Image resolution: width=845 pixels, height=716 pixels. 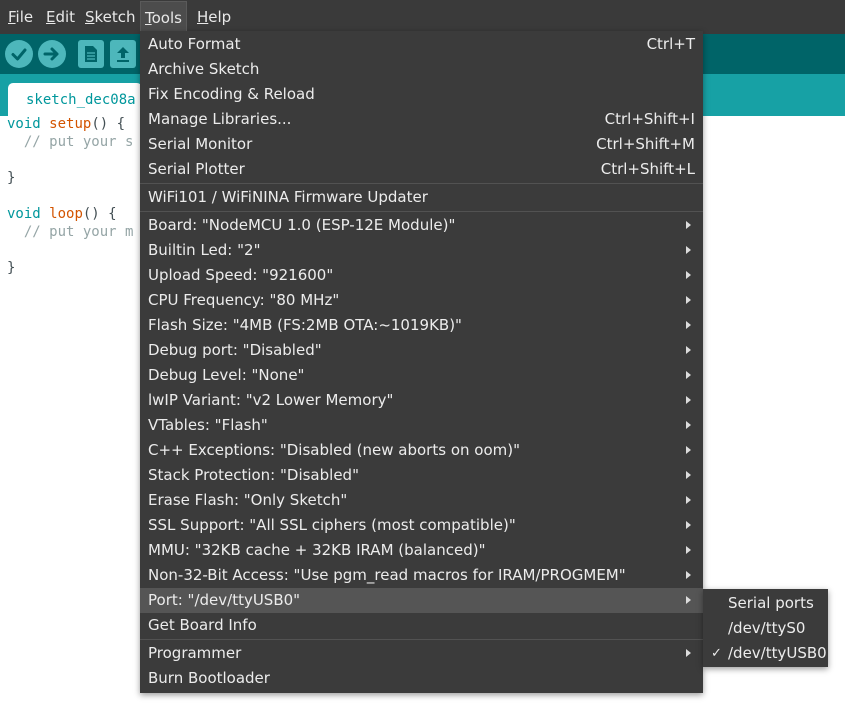 I want to click on check-icon: ✓, so click(x=716, y=653).